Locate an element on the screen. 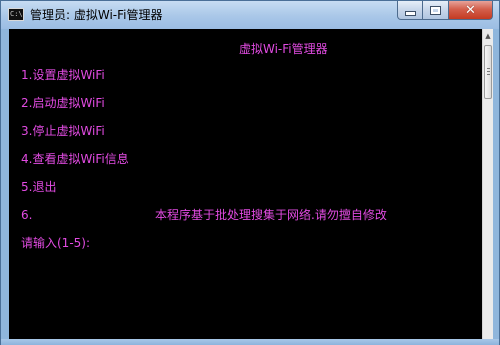 The image size is (500, 345). minimize-button is located at coordinates (410, 10).